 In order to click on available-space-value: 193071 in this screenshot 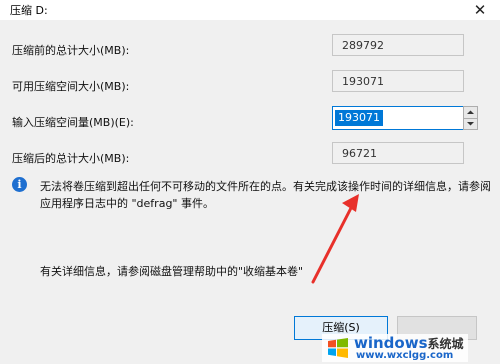, I will do `click(398, 81)`.